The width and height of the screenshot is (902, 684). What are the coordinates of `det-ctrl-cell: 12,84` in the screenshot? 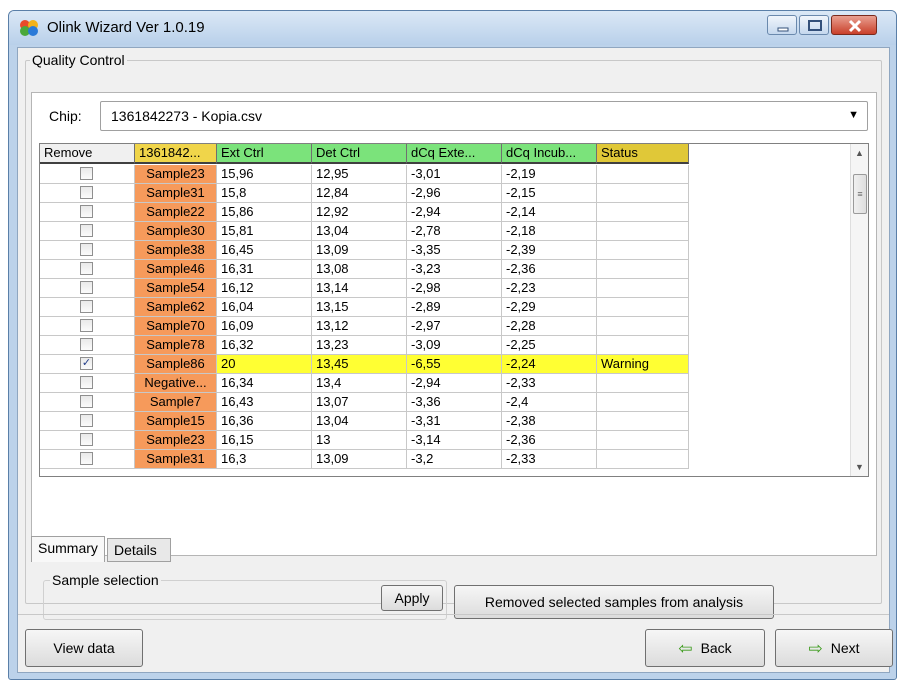 It's located at (359, 193).